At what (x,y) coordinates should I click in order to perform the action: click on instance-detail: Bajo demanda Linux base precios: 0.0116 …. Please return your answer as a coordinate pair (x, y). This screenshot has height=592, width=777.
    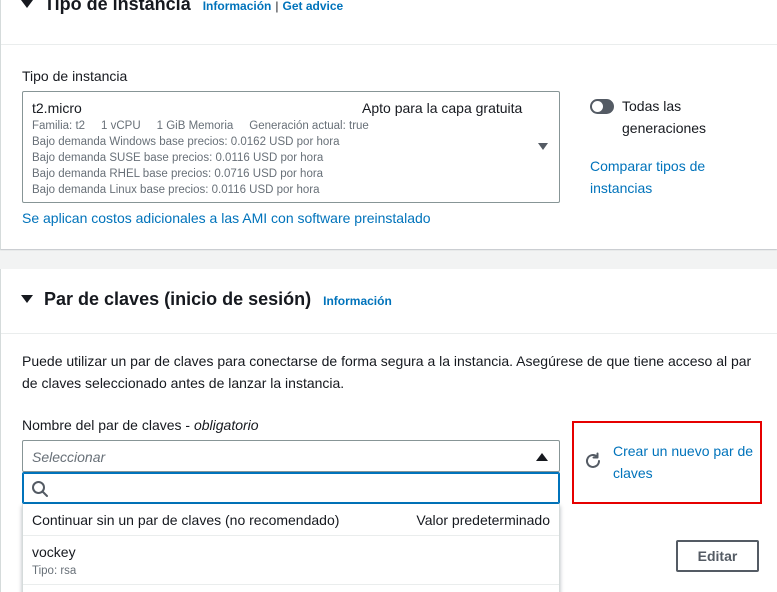
    Looking at the image, I should click on (176, 190).